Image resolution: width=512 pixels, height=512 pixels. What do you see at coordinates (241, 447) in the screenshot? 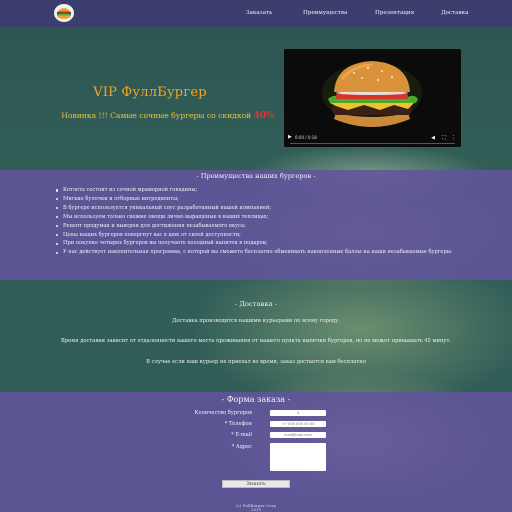
I see `address-label: * Адрес` at bounding box center [241, 447].